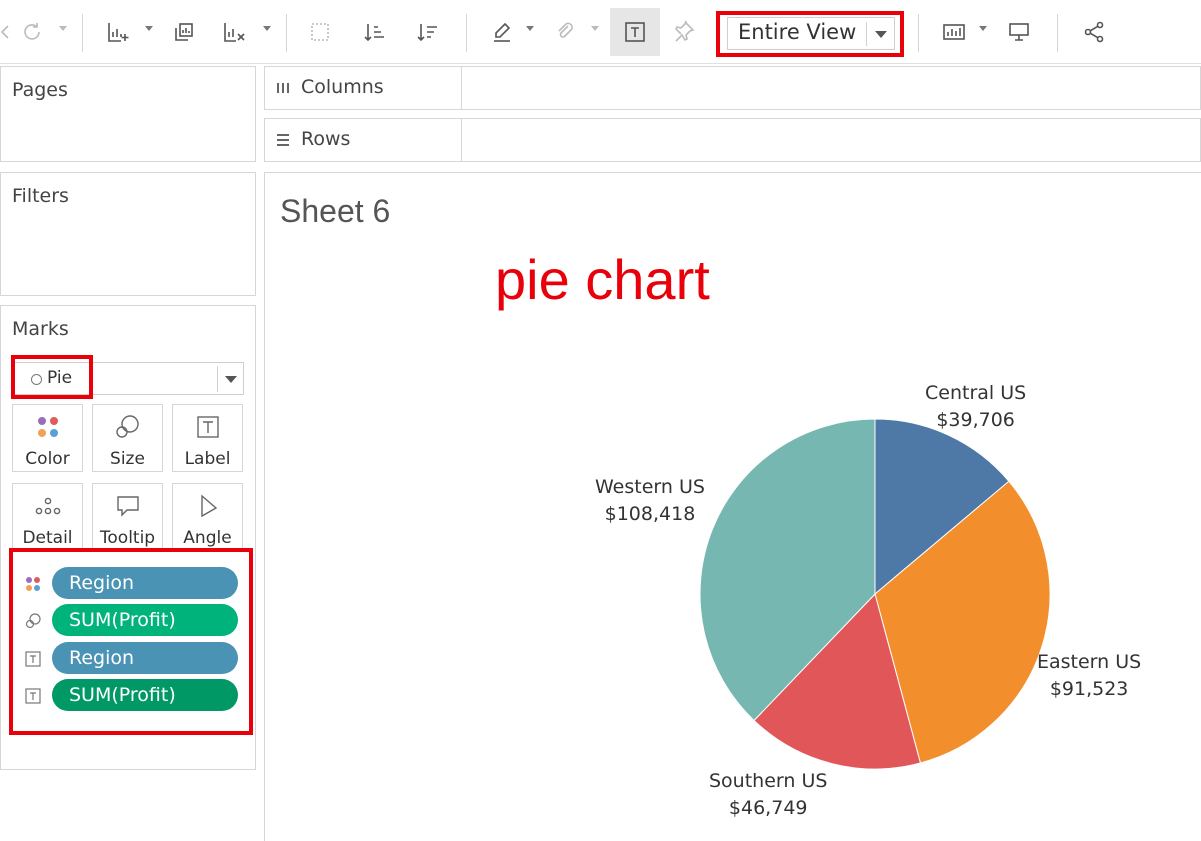 The height and width of the screenshot is (841, 1201). What do you see at coordinates (635, 32) in the screenshot?
I see `show-mark-labels-icon` at bounding box center [635, 32].